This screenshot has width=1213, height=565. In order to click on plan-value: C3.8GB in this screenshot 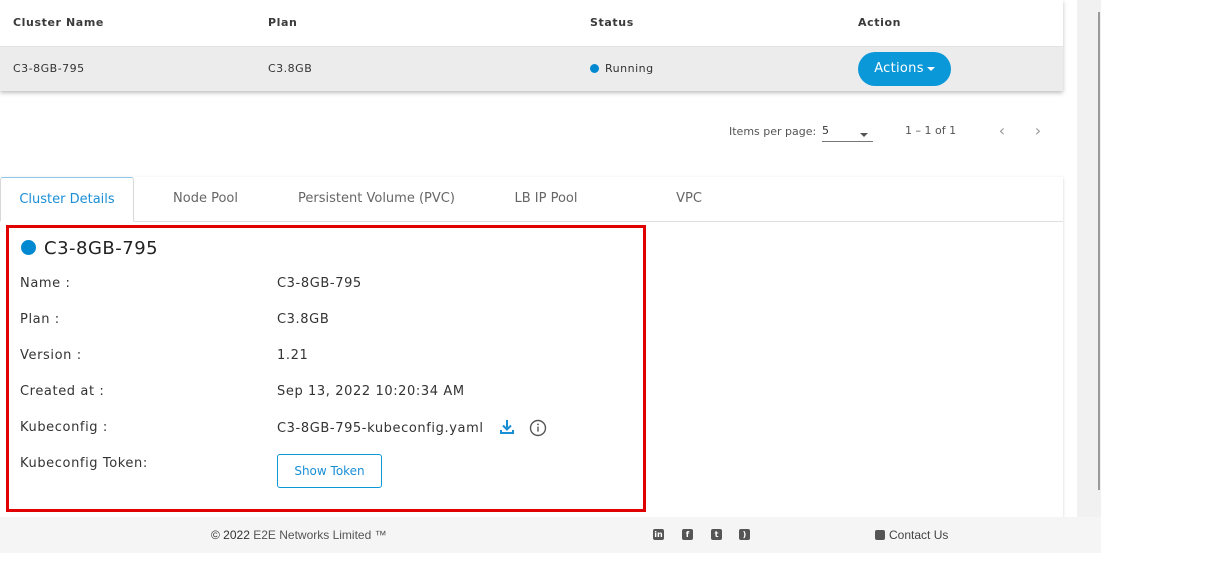, I will do `click(303, 319)`.